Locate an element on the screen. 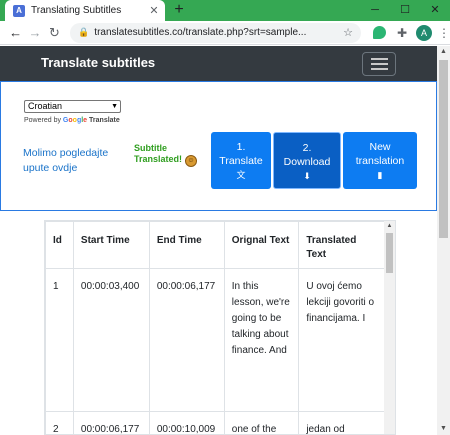 Image resolution: width=450 pixels, height=435 pixels. download-icon: ⬇ is located at coordinates (307, 176).